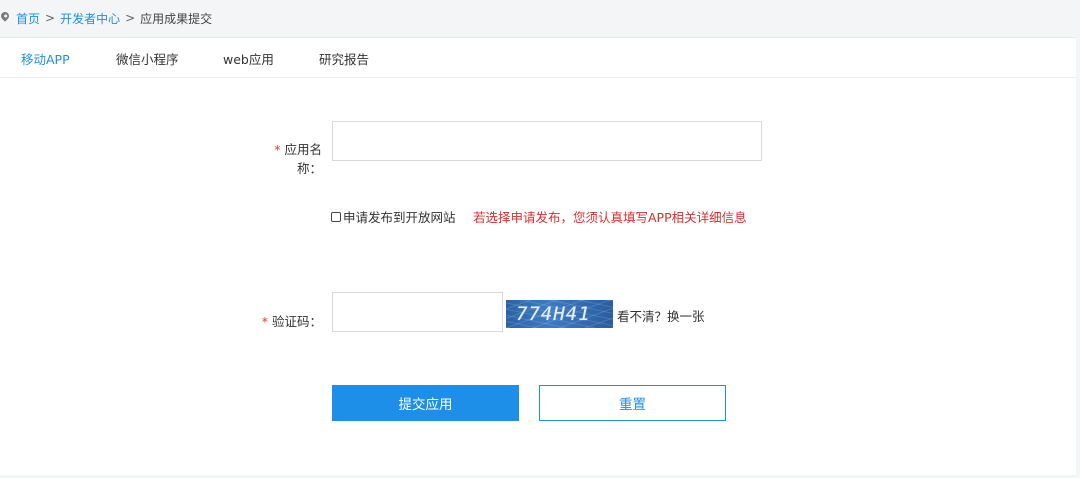 Image resolution: width=1080 pixels, height=478 pixels. What do you see at coordinates (90, 18) in the screenshot?
I see `breadcrumb-developer-center-link: 开发者中心` at bounding box center [90, 18].